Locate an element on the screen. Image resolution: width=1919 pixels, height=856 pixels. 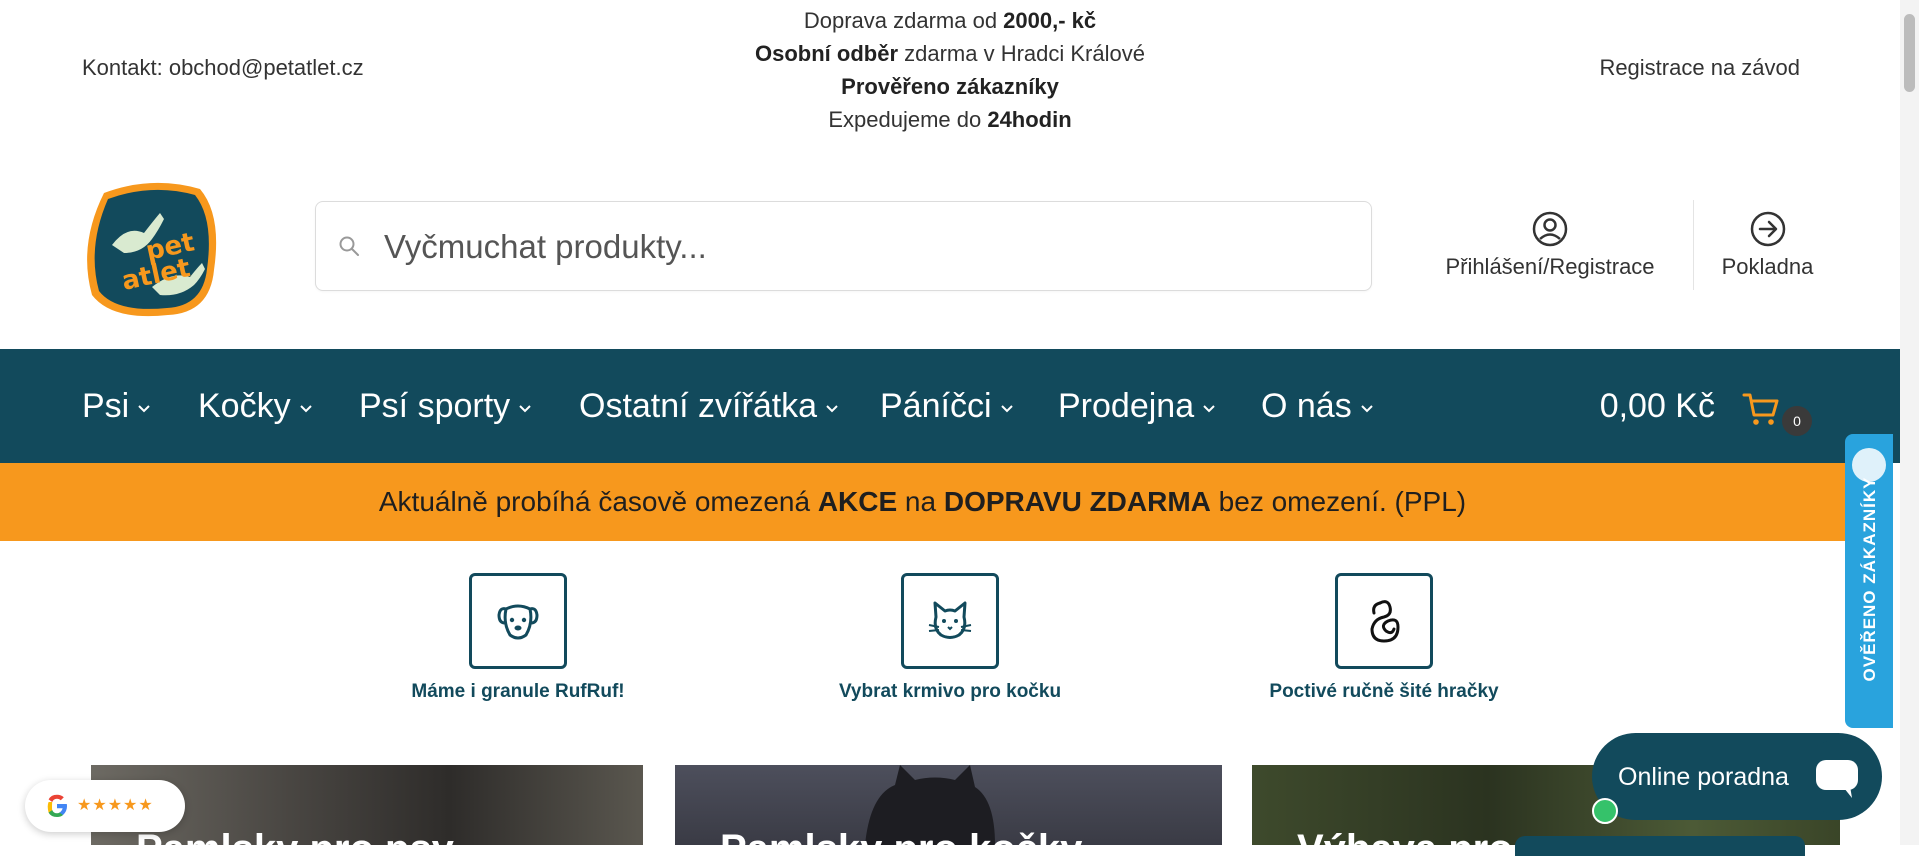
toy-knot-icon is located at coordinates (1385, 621).